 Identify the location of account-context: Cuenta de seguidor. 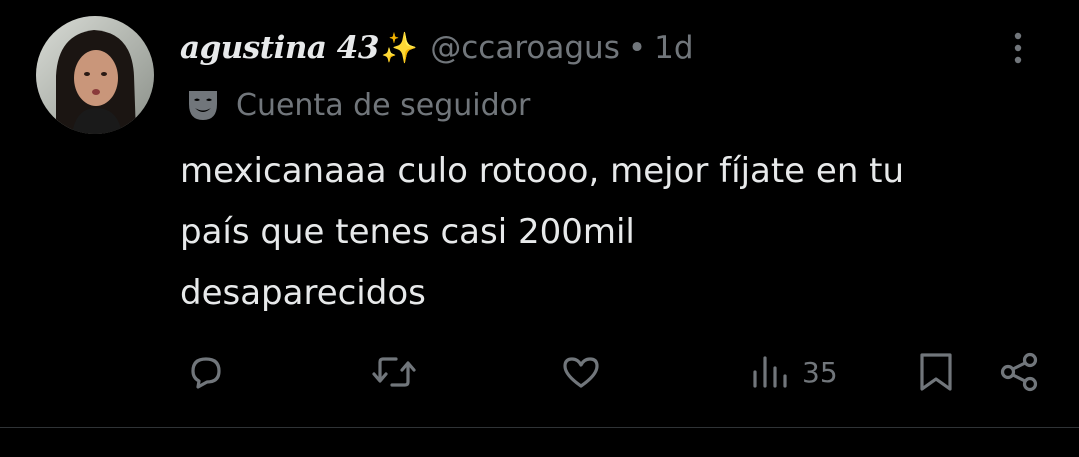
(357, 105).